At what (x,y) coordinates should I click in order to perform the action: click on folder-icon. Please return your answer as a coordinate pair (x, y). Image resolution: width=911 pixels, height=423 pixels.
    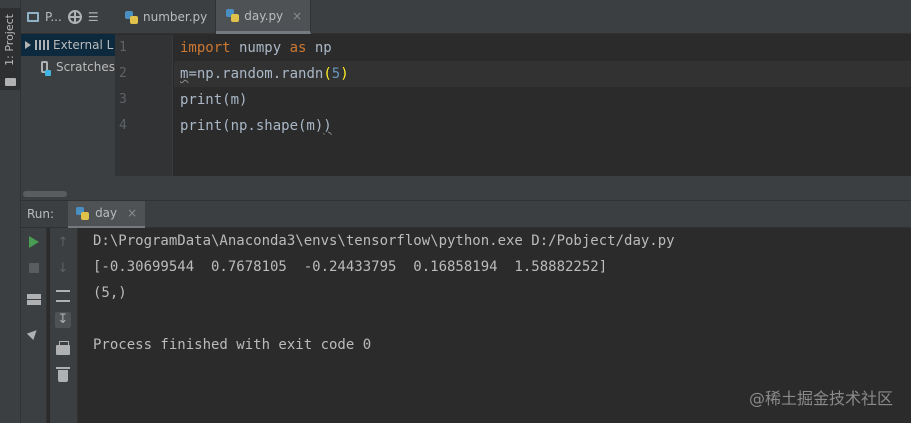
    Looking at the image, I should click on (10, 82).